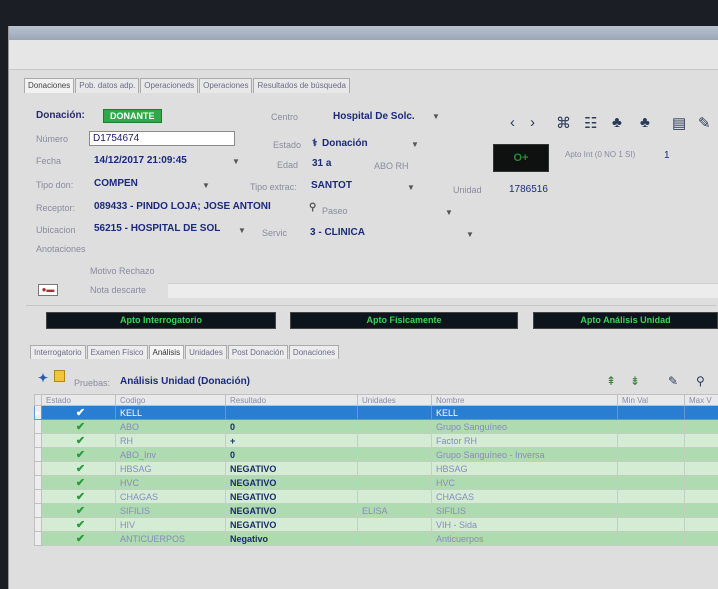 The height and width of the screenshot is (589, 718). What do you see at coordinates (679, 123) in the screenshot?
I see `document-icon: ▤` at bounding box center [679, 123].